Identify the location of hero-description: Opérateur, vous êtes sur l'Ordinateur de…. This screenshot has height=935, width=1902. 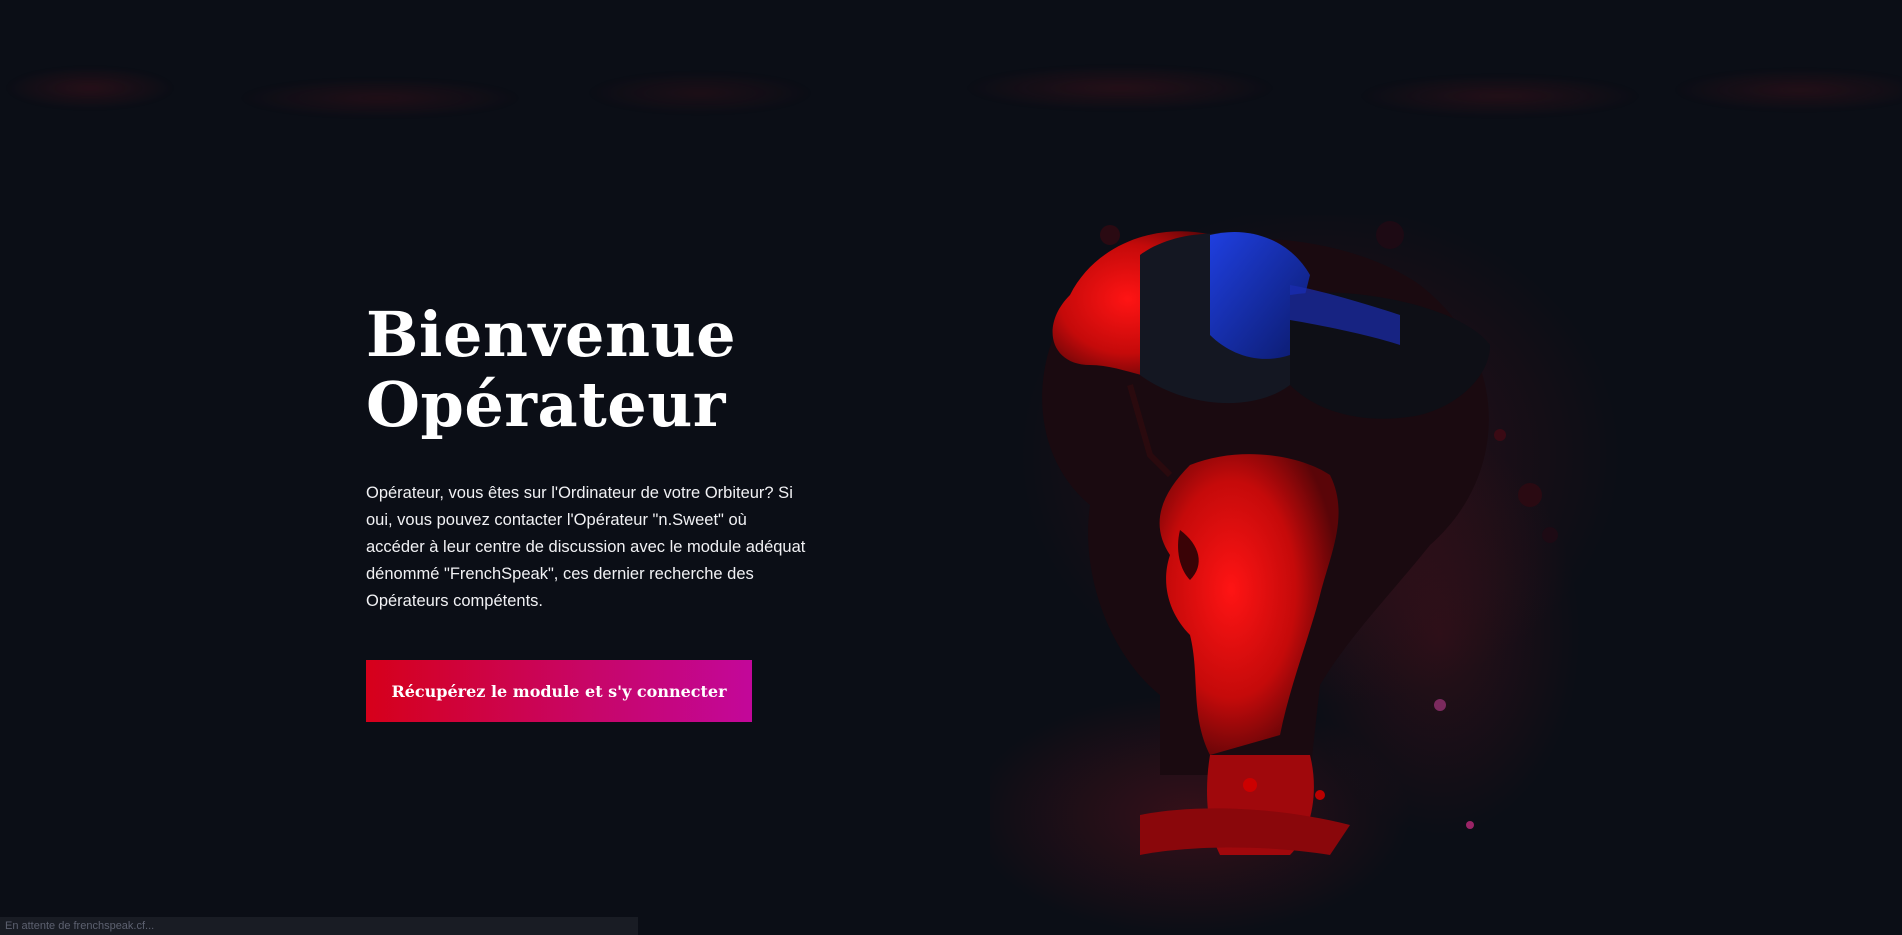
(586, 547).